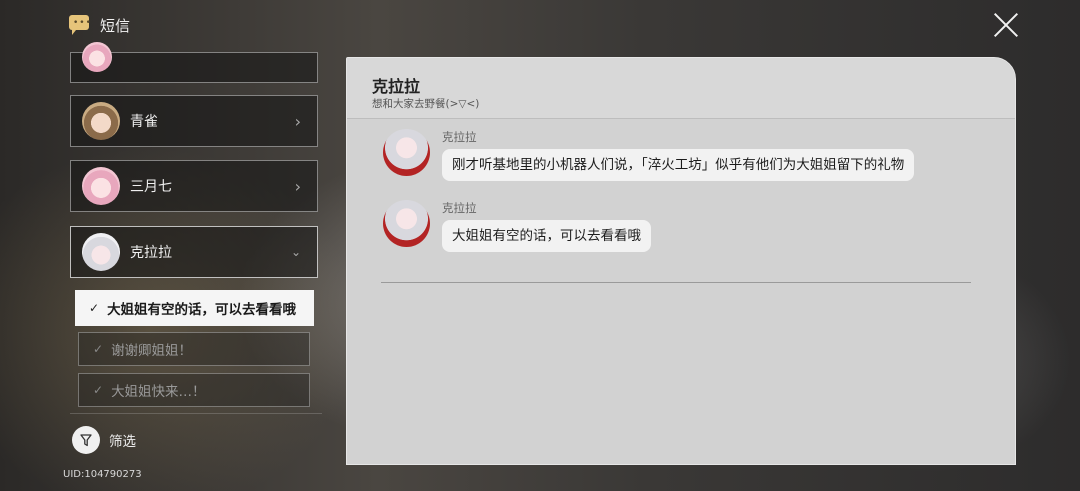 Image resolution: width=1080 pixels, height=491 pixels. Describe the element at coordinates (144, 122) in the screenshot. I see `contact-name: 青雀` at that location.